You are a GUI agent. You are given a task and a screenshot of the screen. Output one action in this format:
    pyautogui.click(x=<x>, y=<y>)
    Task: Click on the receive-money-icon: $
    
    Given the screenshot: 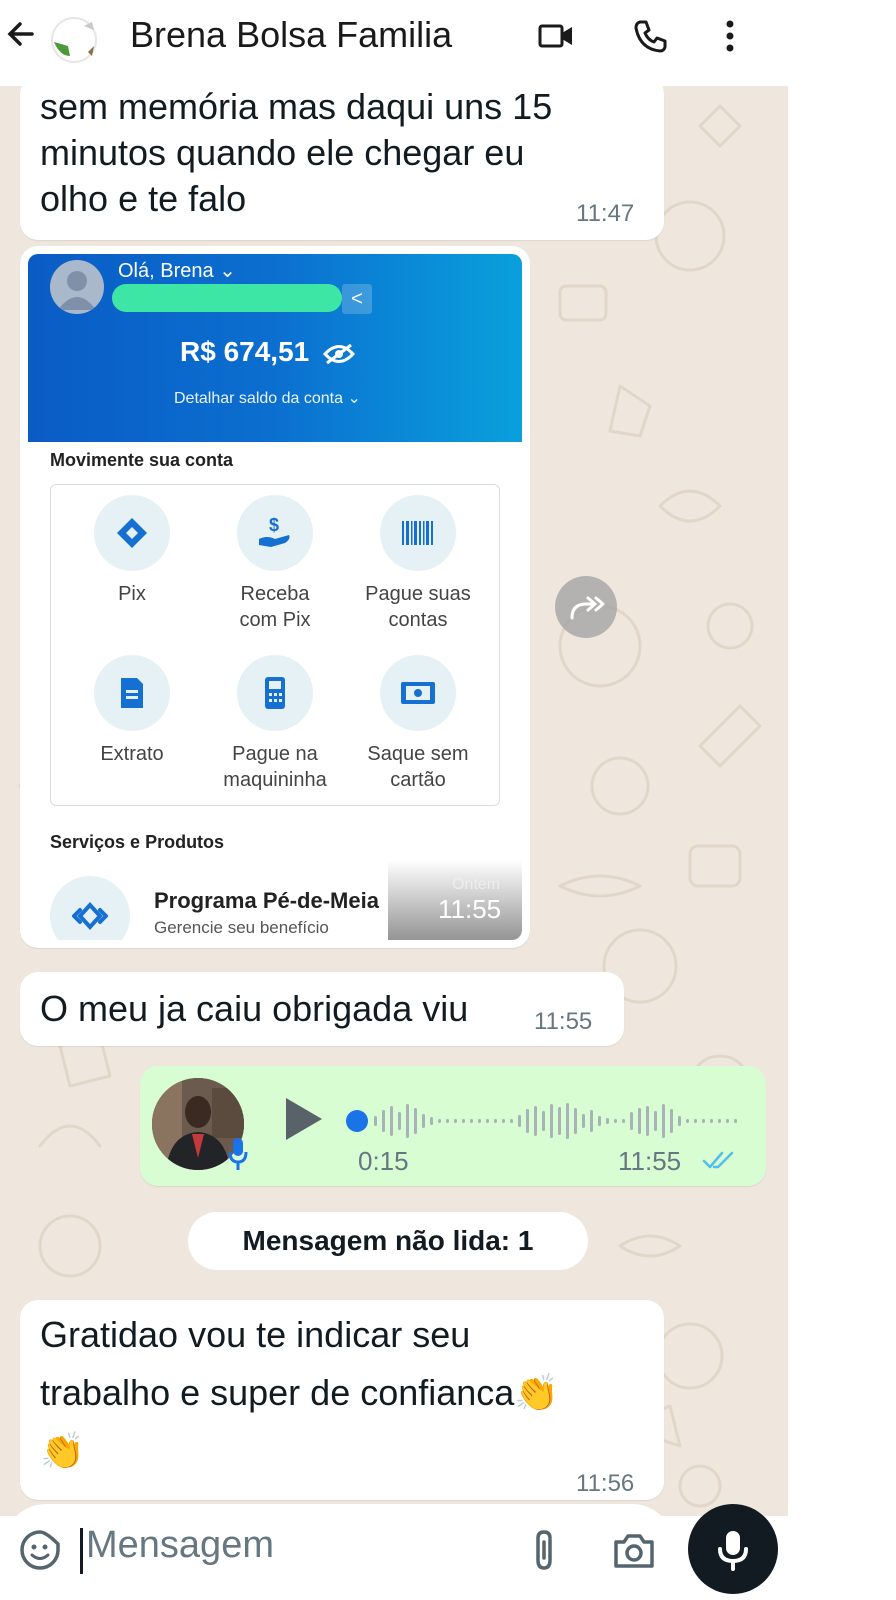 What is the action you would take?
    pyautogui.click(x=274, y=531)
    